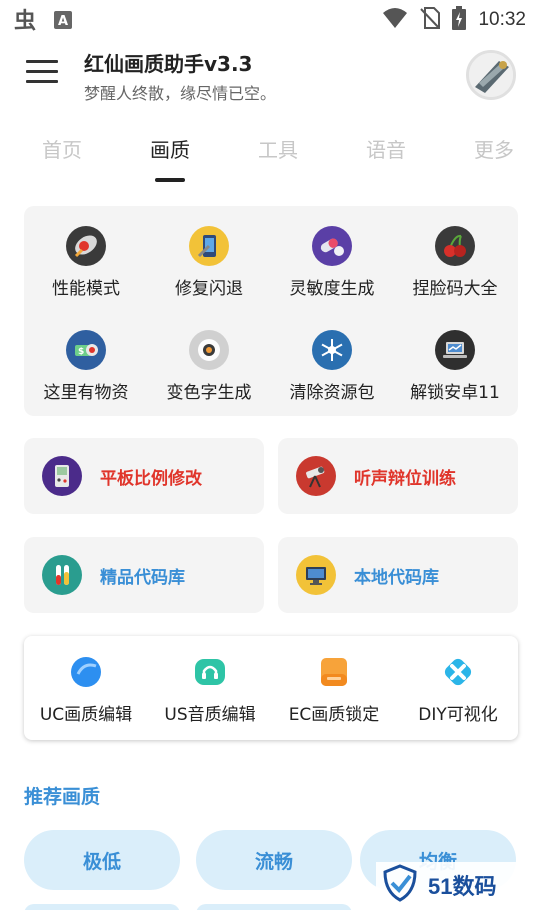  I want to click on pills-icon, so click(332, 246).